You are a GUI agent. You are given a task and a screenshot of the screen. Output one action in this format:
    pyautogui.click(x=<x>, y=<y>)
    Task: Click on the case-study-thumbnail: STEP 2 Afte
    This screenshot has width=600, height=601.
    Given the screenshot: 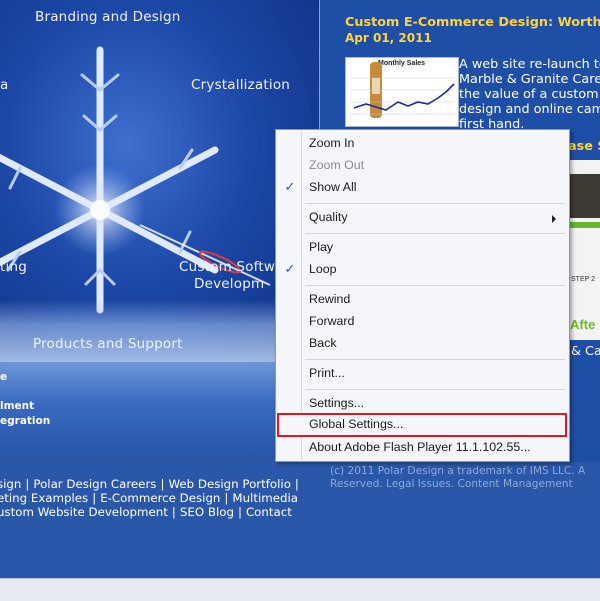 What is the action you would take?
    pyautogui.click(x=583, y=250)
    